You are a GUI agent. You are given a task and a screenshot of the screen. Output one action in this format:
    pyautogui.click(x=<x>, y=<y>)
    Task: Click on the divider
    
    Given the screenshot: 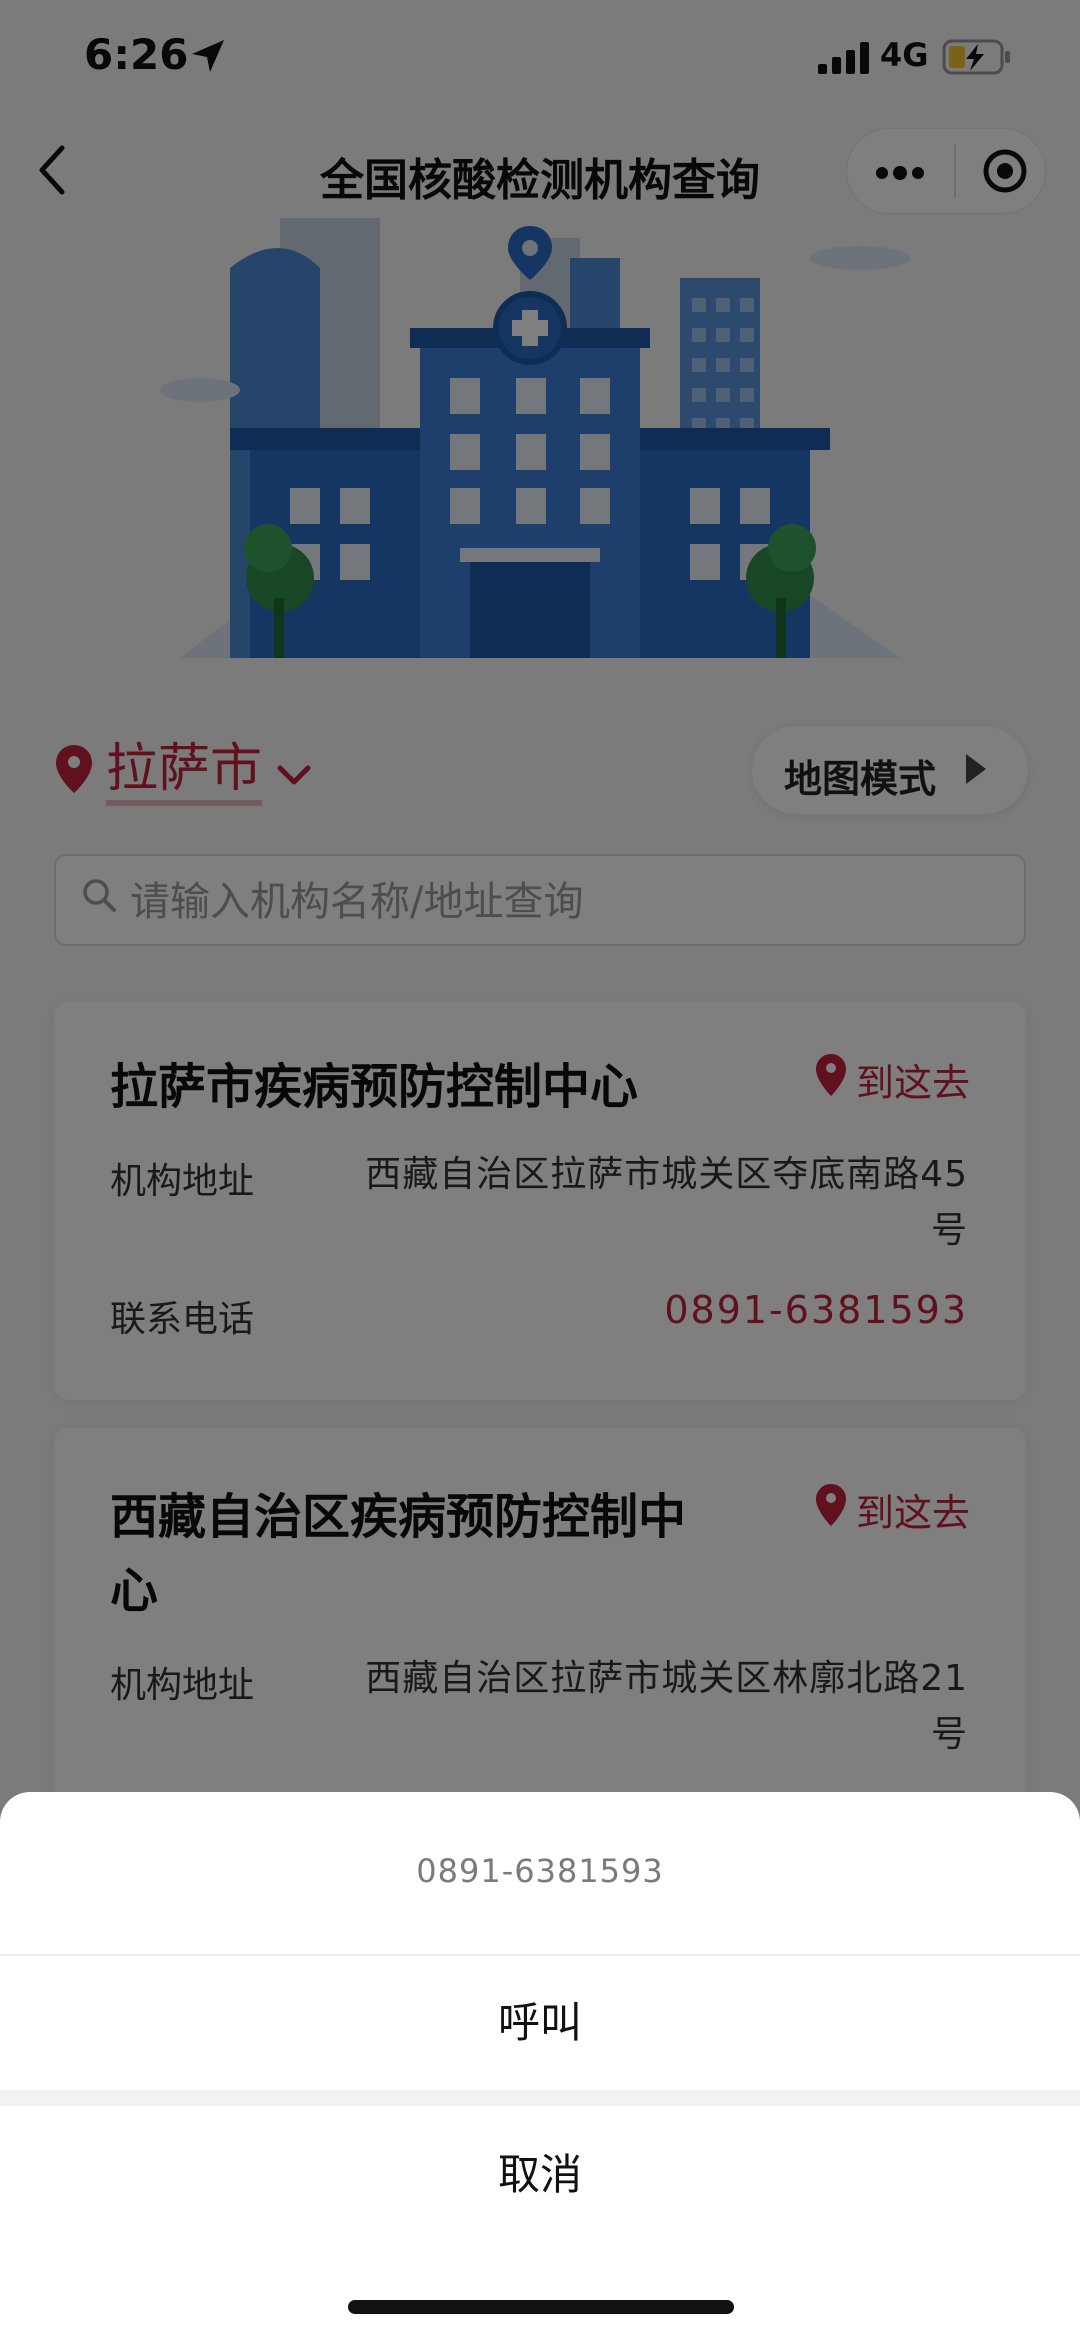 What is the action you would take?
    pyautogui.click(x=540, y=1955)
    